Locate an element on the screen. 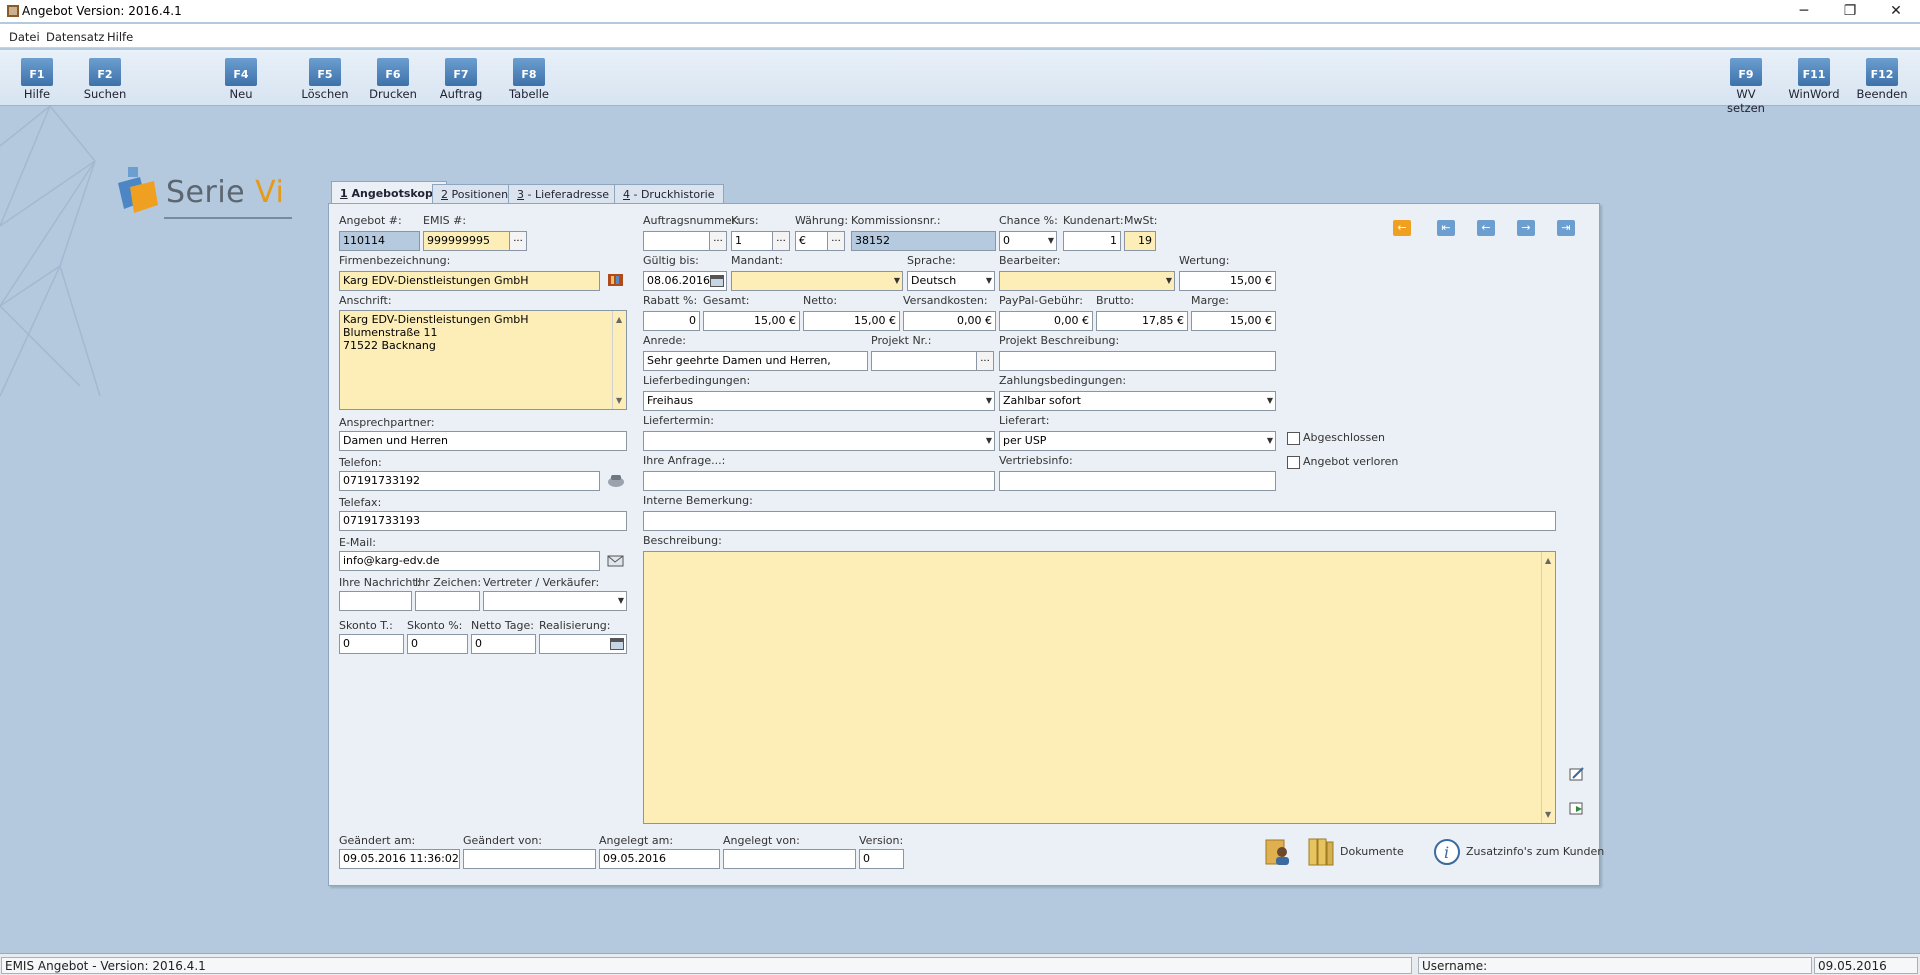 This screenshot has height=975, width=1920. send-email-icon is located at coordinates (616, 560).